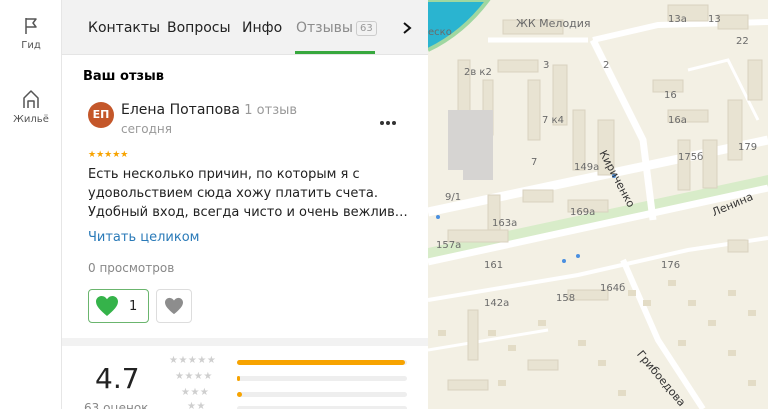  Describe the element at coordinates (31, 204) in the screenshot. I see `left-rail: Гид Жильё` at that location.